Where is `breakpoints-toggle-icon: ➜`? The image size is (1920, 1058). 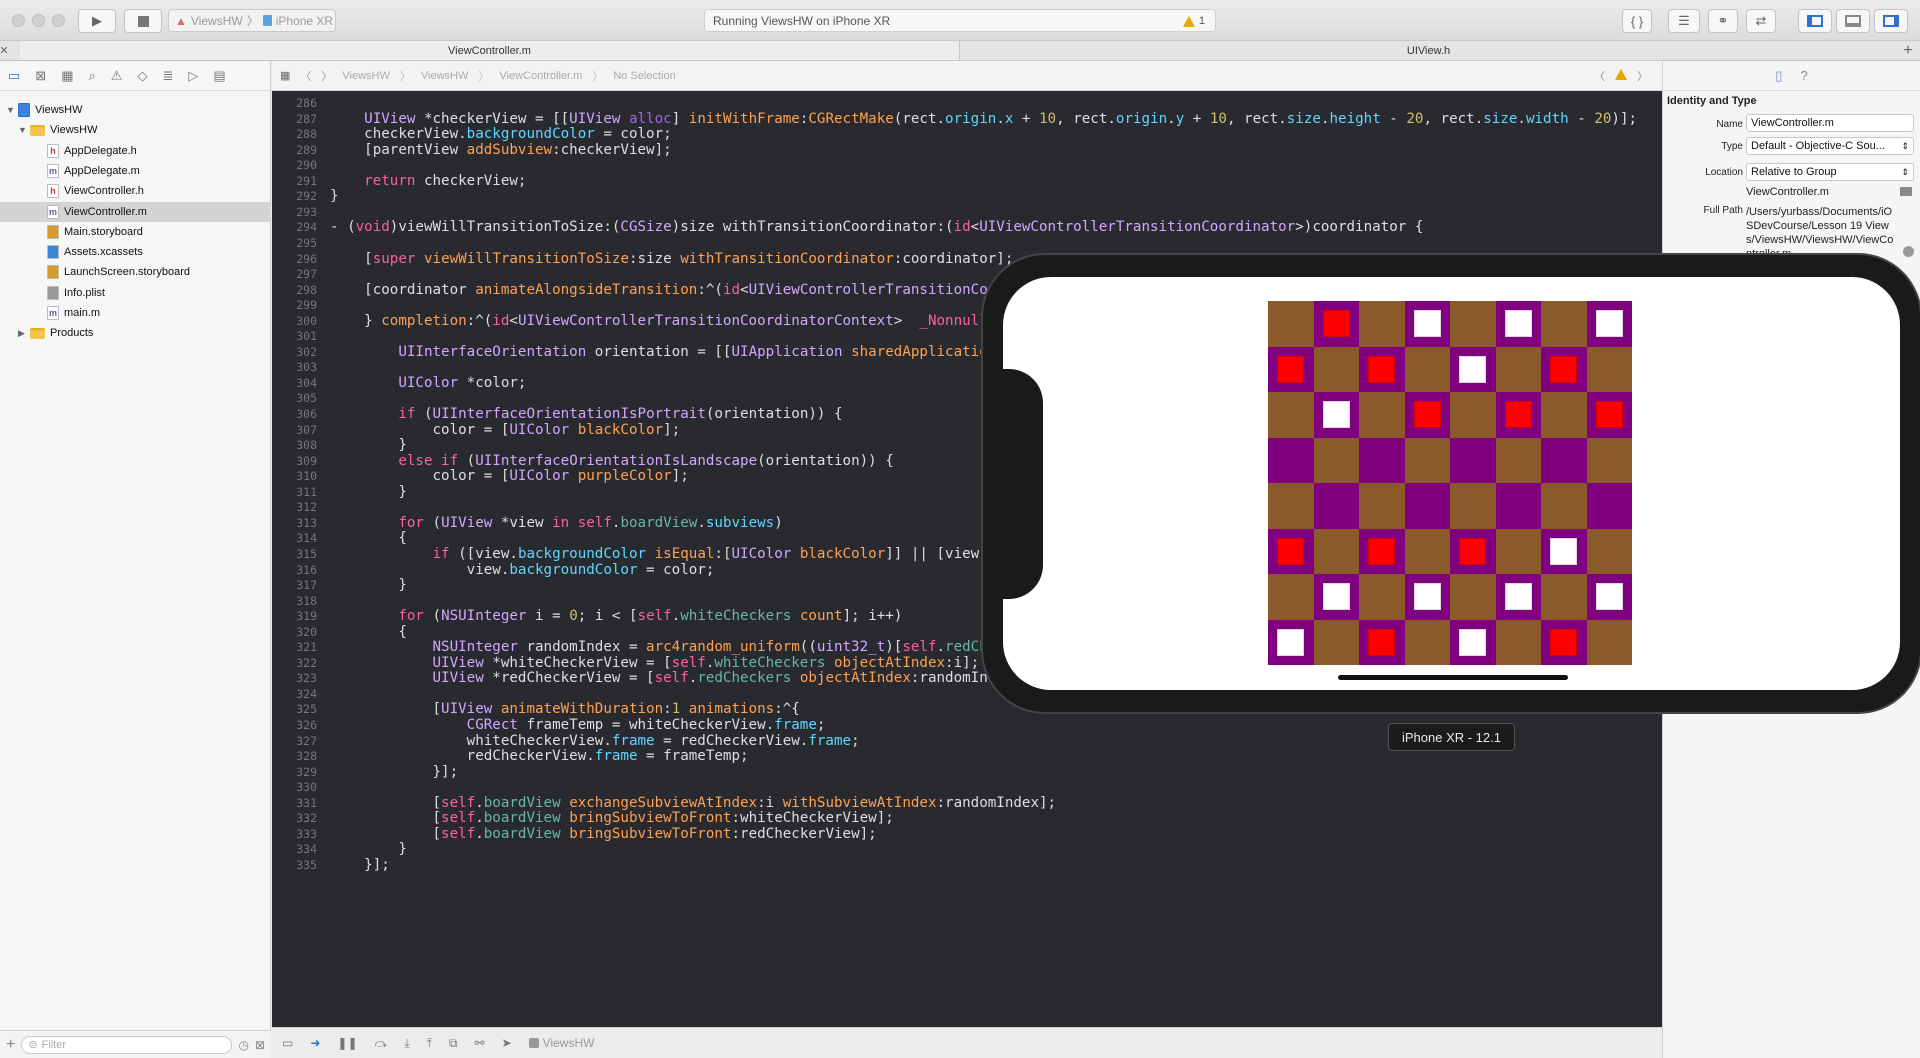
breakpoints-toggle-icon: ➜ is located at coordinates (315, 1043).